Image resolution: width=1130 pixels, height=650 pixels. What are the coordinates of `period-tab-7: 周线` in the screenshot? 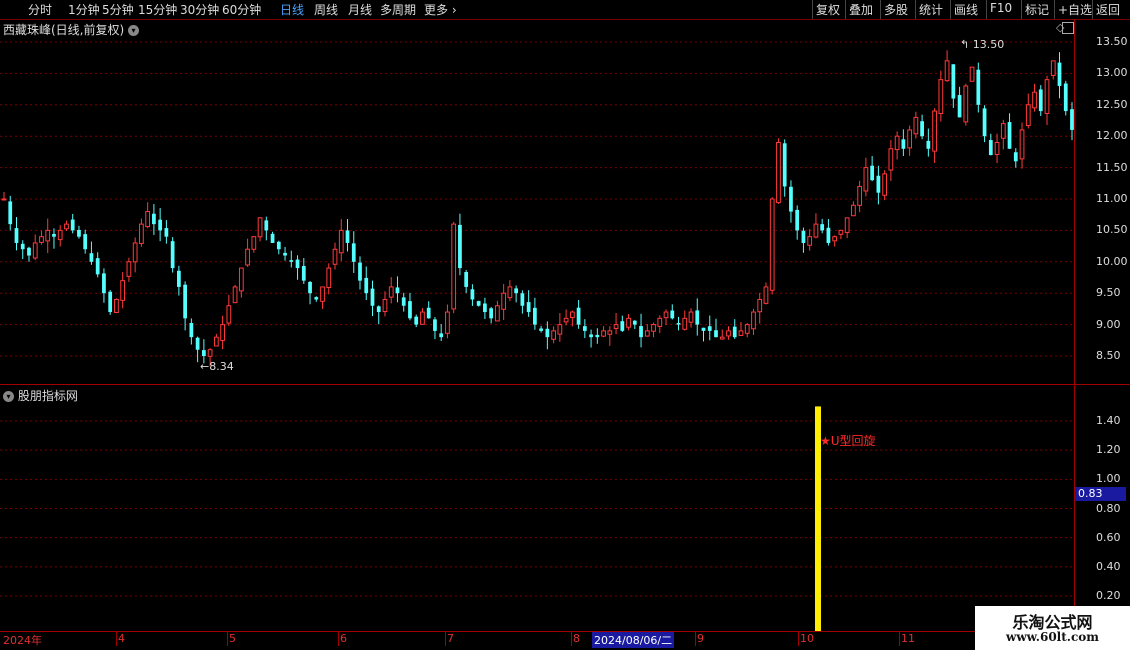 It's located at (326, 9).